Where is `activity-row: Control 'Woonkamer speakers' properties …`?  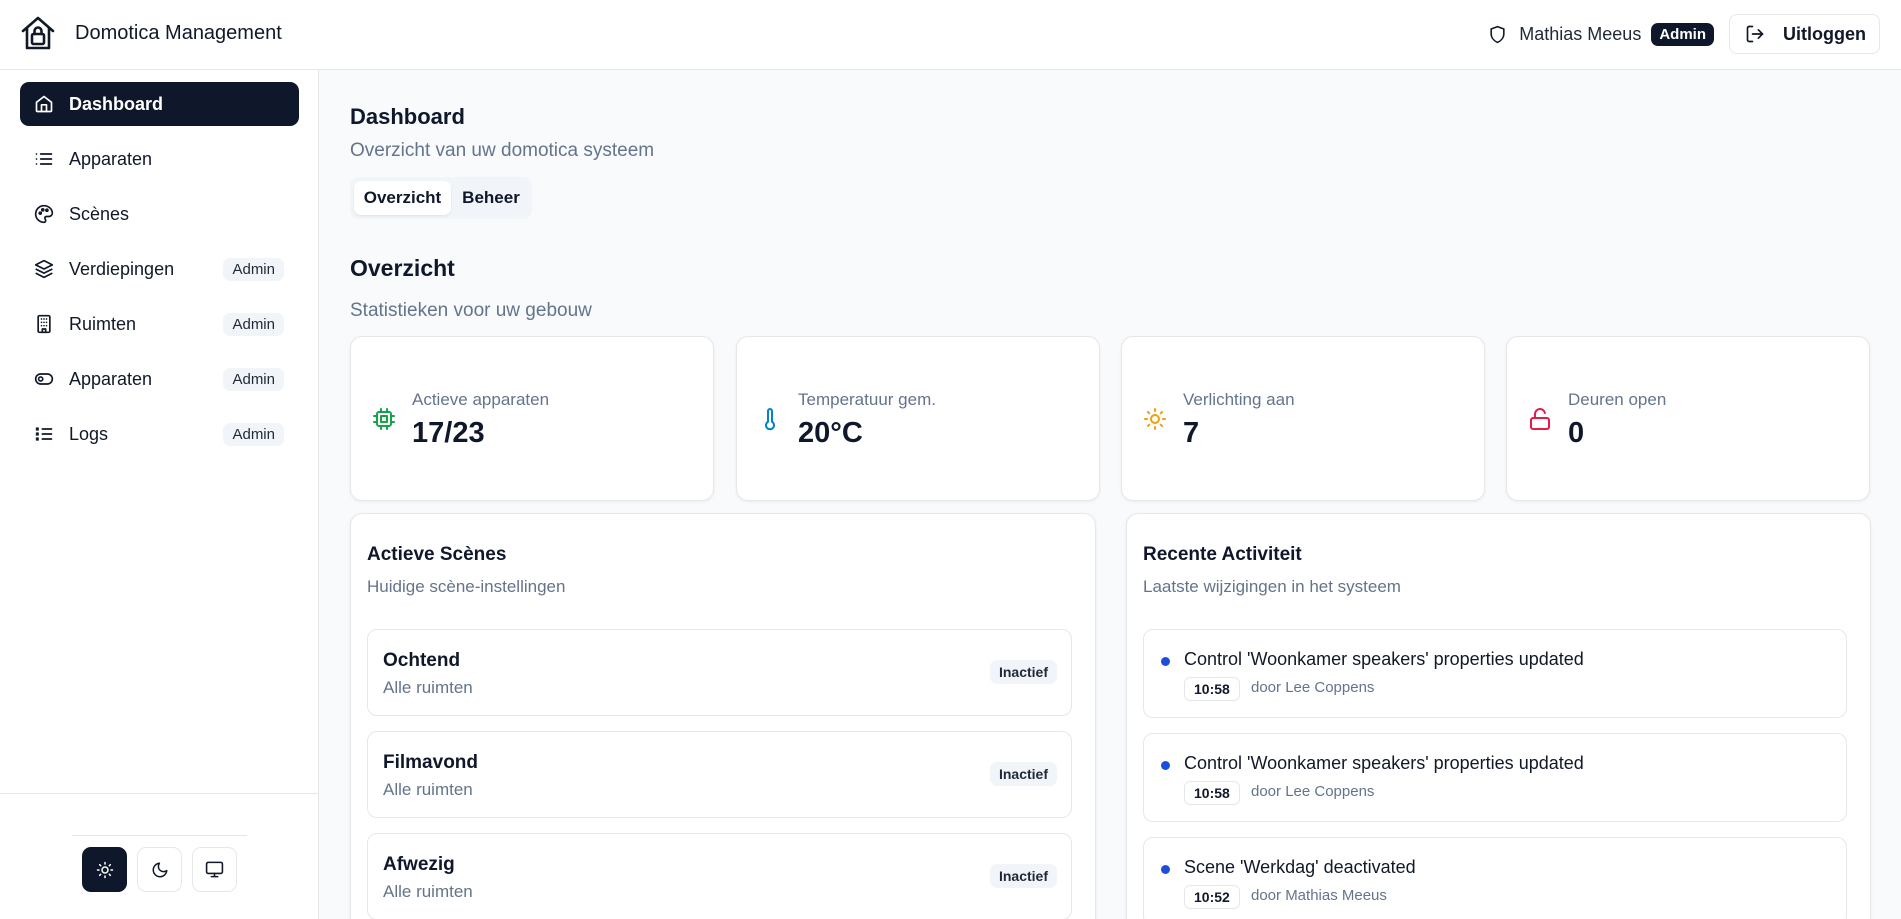
activity-row: Control 'Woonkamer speakers' properties … is located at coordinates (1495, 777).